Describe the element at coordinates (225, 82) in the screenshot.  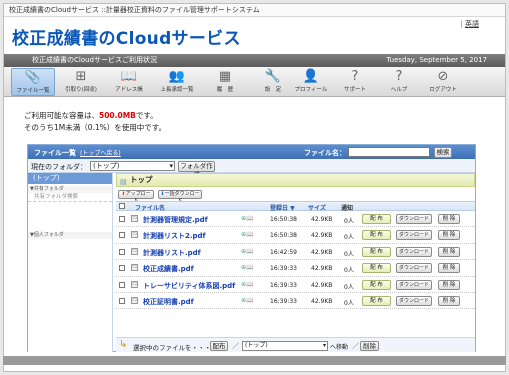
I see `nav-history: ▦ 履 歴` at that location.